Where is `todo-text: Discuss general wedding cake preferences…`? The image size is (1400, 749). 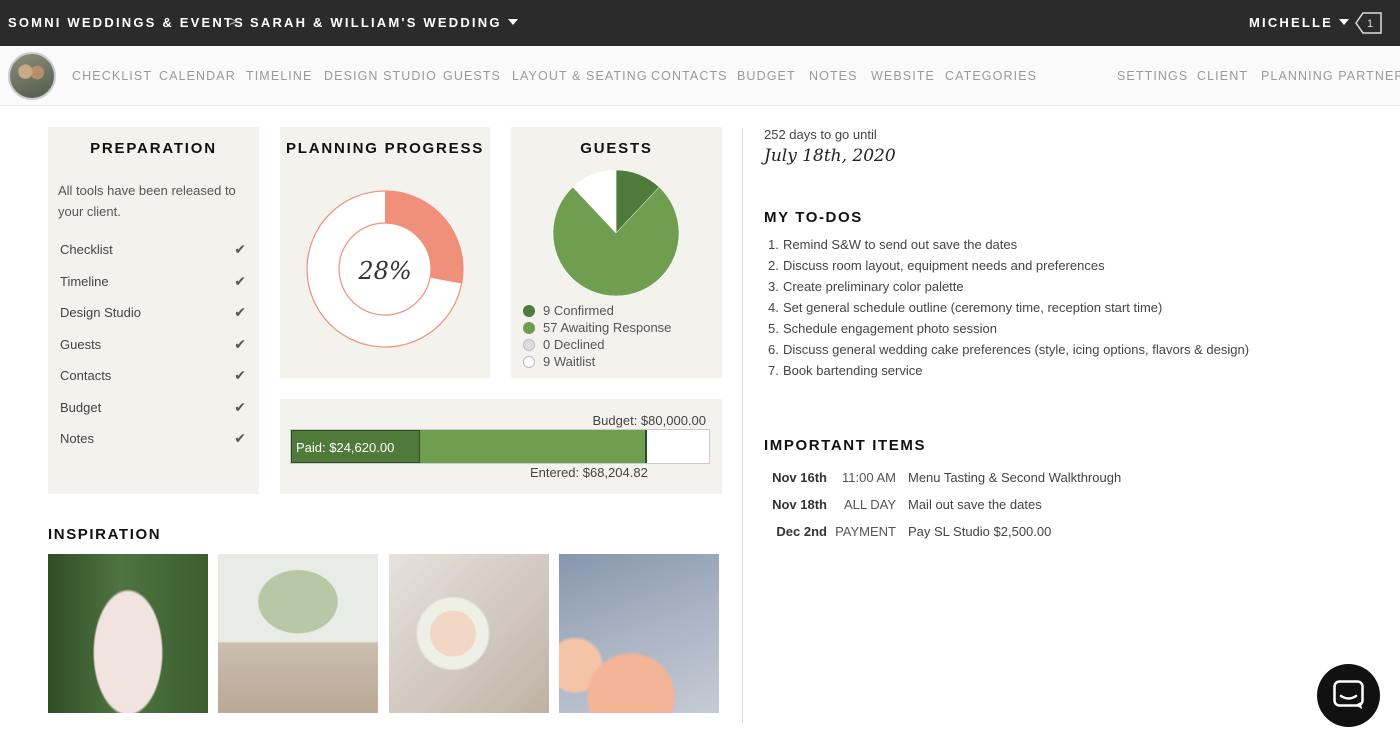
todo-text: Discuss general wedding cake preferences… is located at coordinates (1016, 349).